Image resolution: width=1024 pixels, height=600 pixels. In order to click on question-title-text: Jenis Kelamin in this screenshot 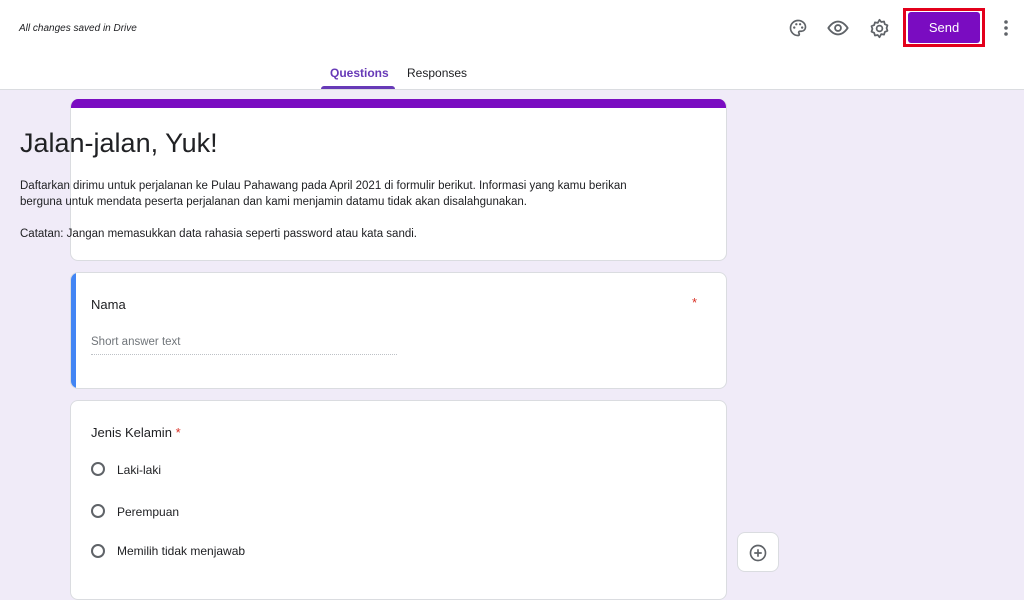, I will do `click(131, 432)`.